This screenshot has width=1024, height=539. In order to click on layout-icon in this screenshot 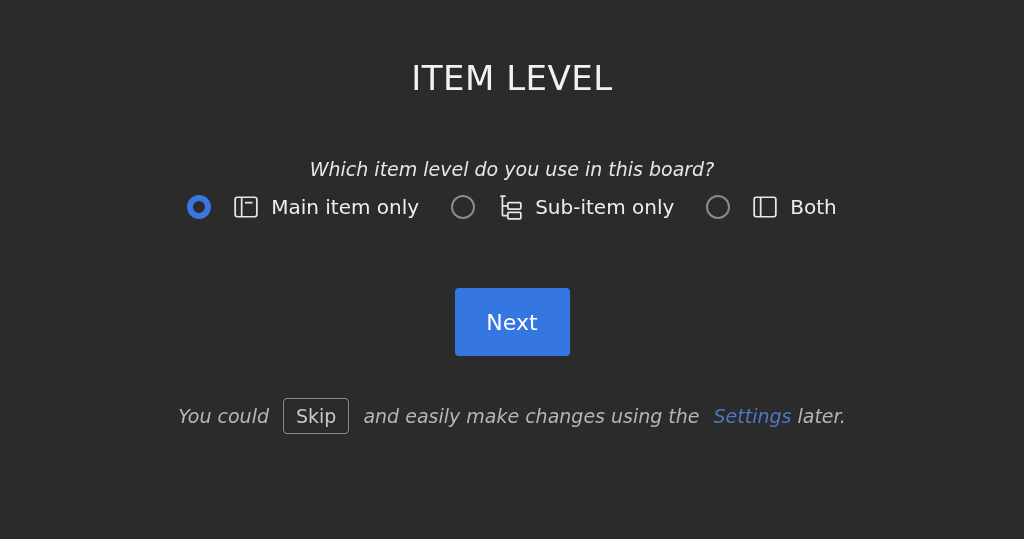, I will do `click(246, 207)`.